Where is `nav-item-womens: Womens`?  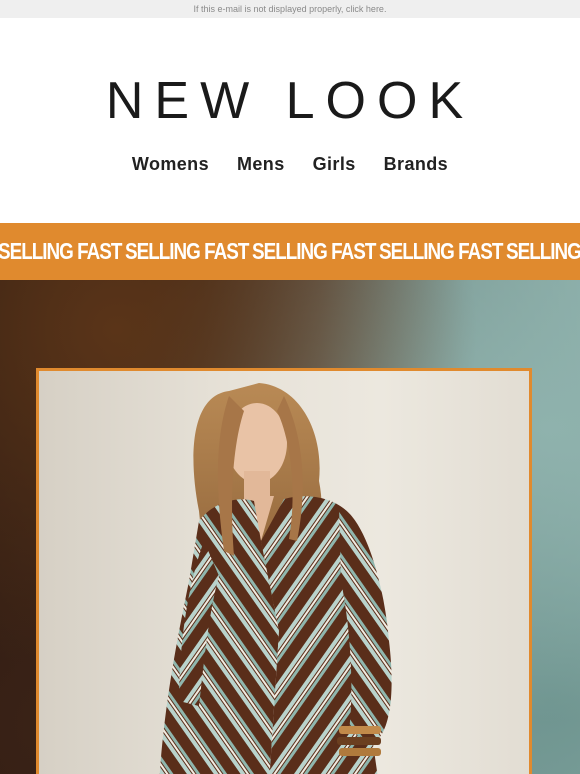
nav-item-womens: Womens is located at coordinates (170, 164).